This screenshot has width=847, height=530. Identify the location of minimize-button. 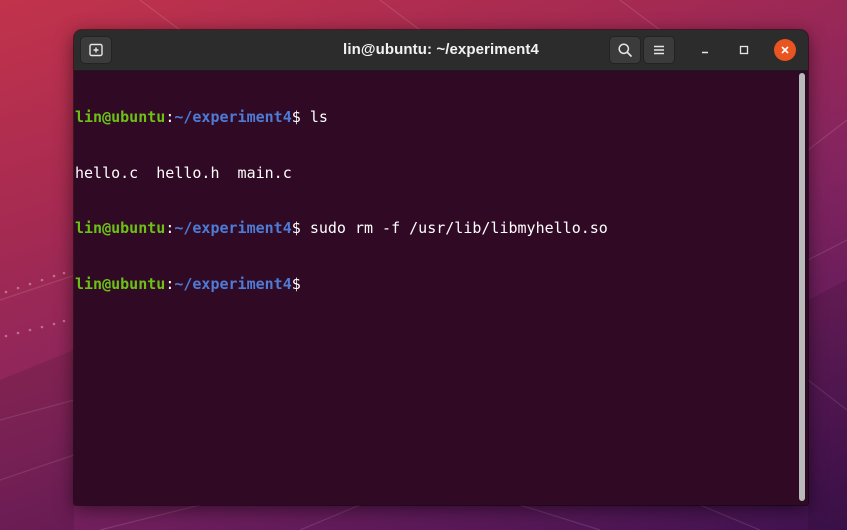
(705, 50).